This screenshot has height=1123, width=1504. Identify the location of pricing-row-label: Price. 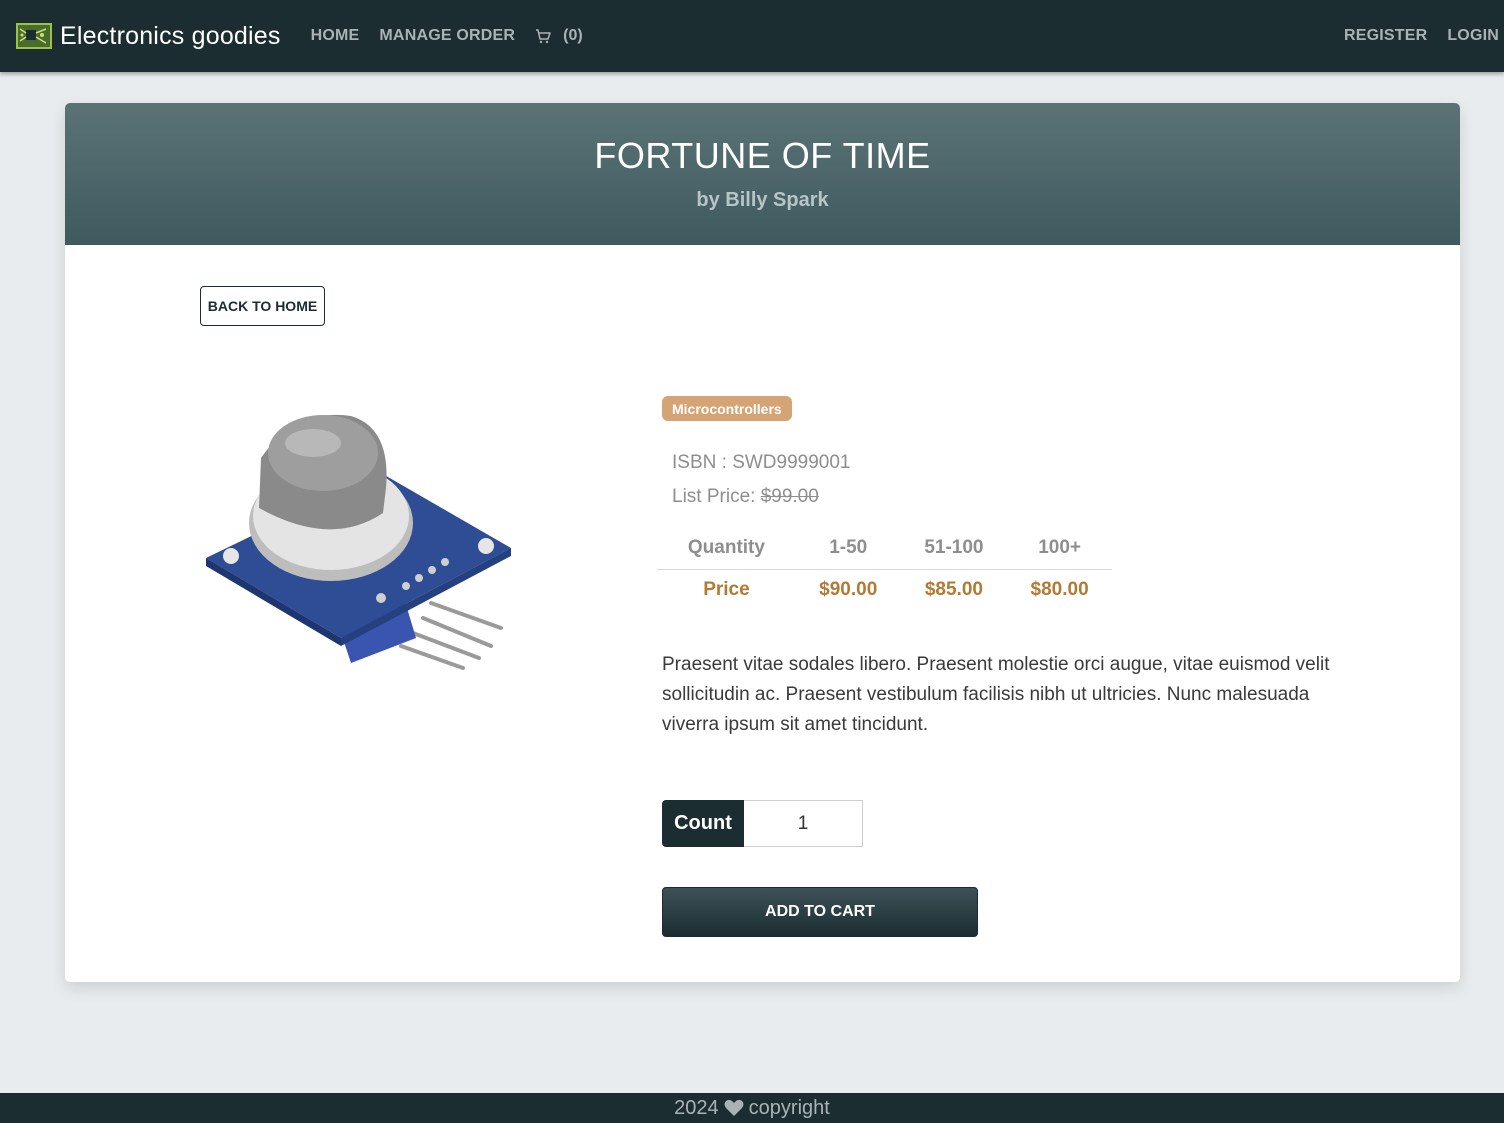
(726, 590).